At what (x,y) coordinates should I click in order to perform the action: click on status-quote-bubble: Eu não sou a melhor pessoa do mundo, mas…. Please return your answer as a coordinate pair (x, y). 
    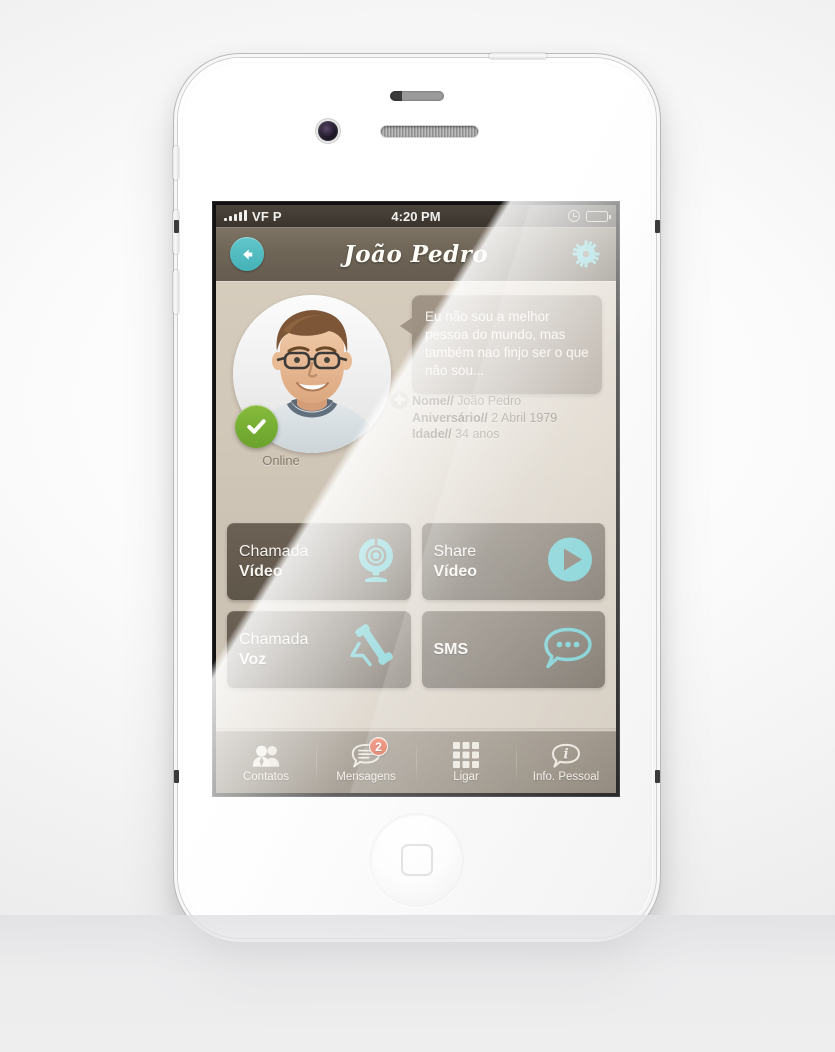
    Looking at the image, I should click on (501, 344).